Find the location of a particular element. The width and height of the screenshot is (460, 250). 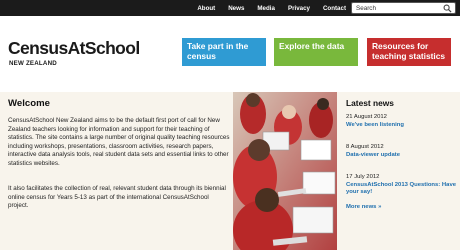

news-headline-link: We've been listening is located at coordinates (401, 126).